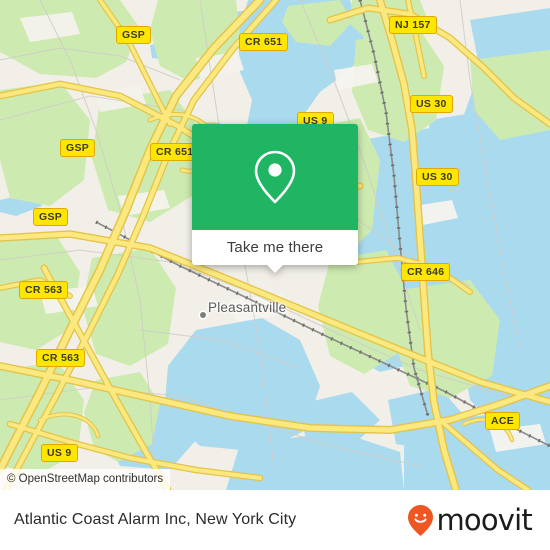 Image resolution: width=550 pixels, height=550 pixels. I want to click on map-pin-icon, so click(275, 177).